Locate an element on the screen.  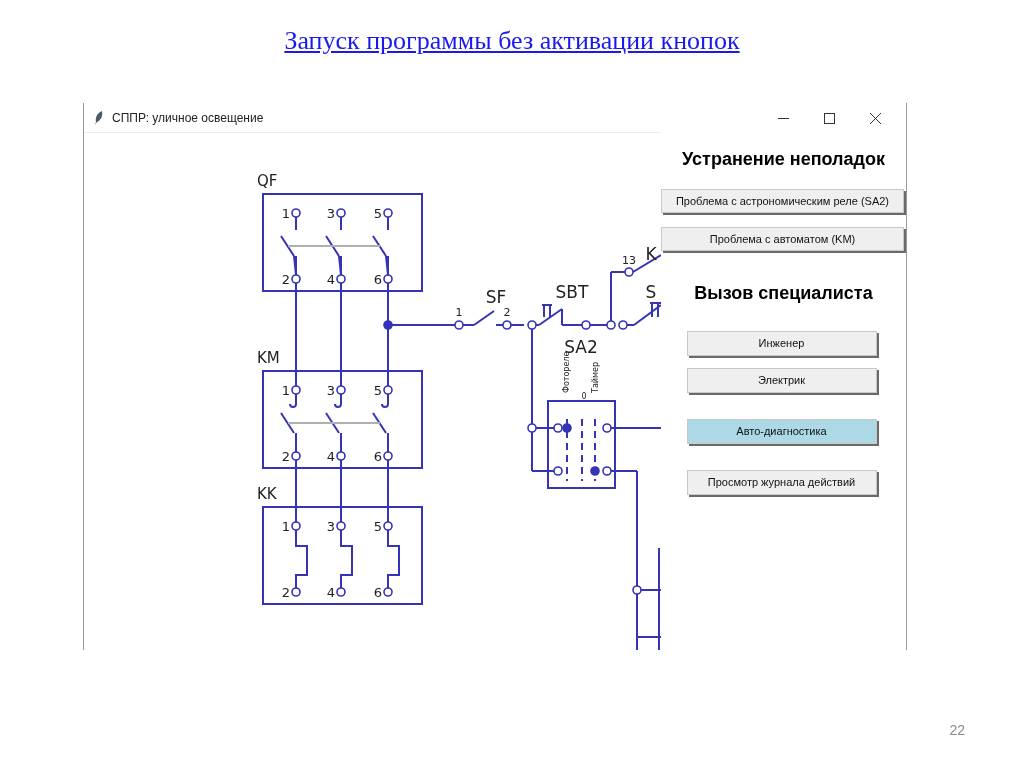
wire-label: 13 is located at coordinates (629, 260).